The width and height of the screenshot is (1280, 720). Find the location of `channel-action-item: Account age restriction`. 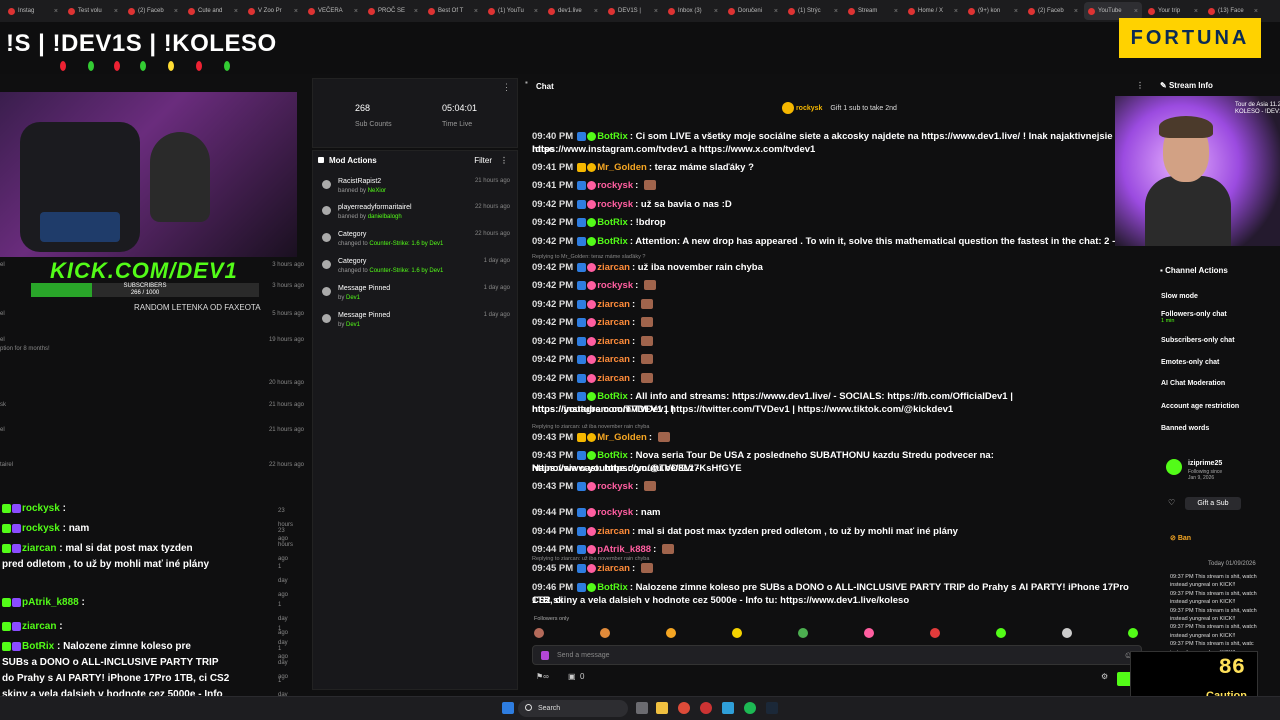

channel-action-item: Account age restriction is located at coordinates (1200, 406).